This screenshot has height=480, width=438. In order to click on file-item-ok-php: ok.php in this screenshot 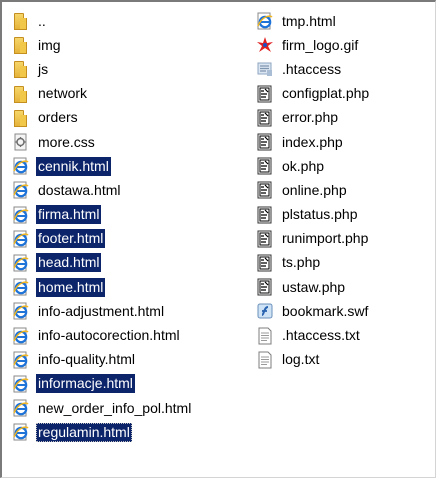, I will do `click(346, 166)`.